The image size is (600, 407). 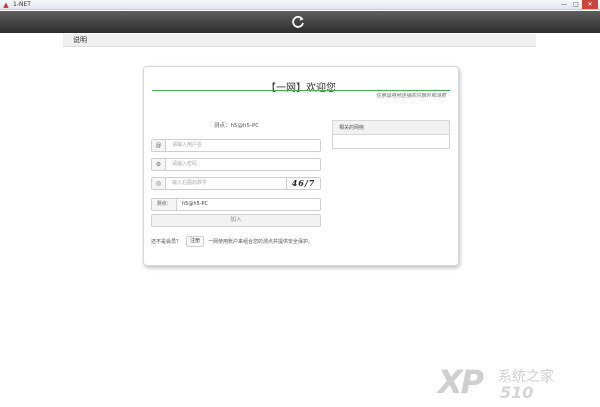 I want to click on window-titlebar: ▲ 1-NET — □ ✕, so click(x=300, y=5).